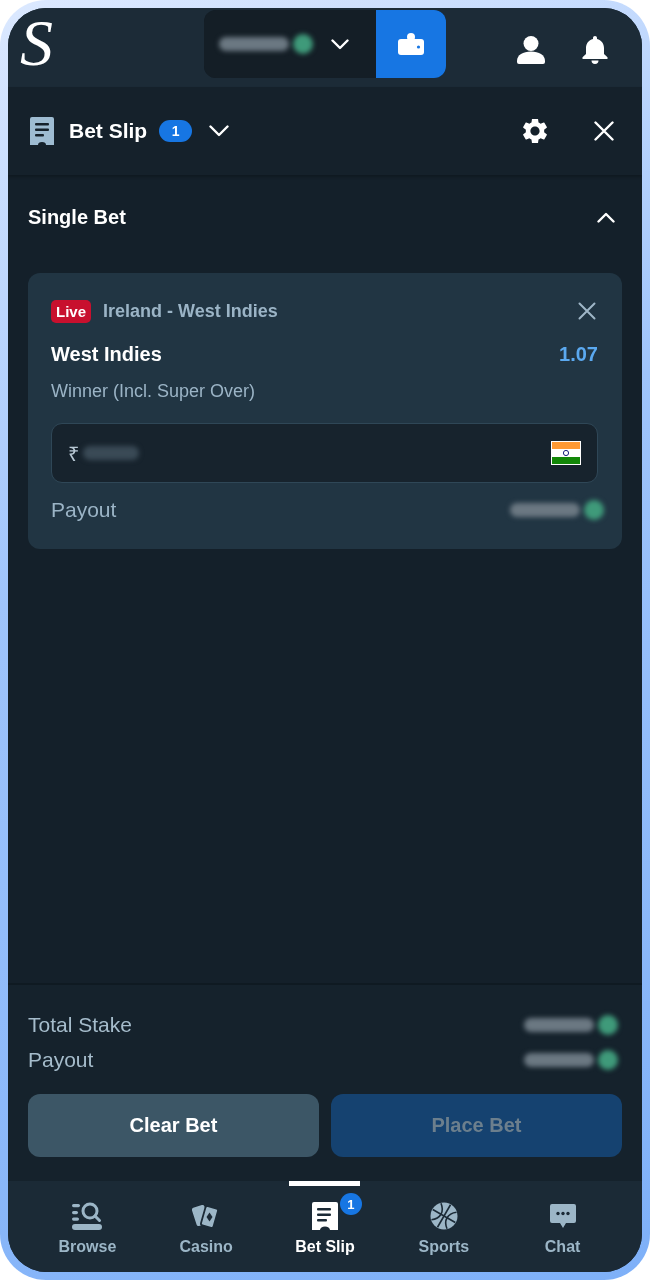 The image size is (650, 1280). I want to click on stake-field: ₹, so click(324, 453).